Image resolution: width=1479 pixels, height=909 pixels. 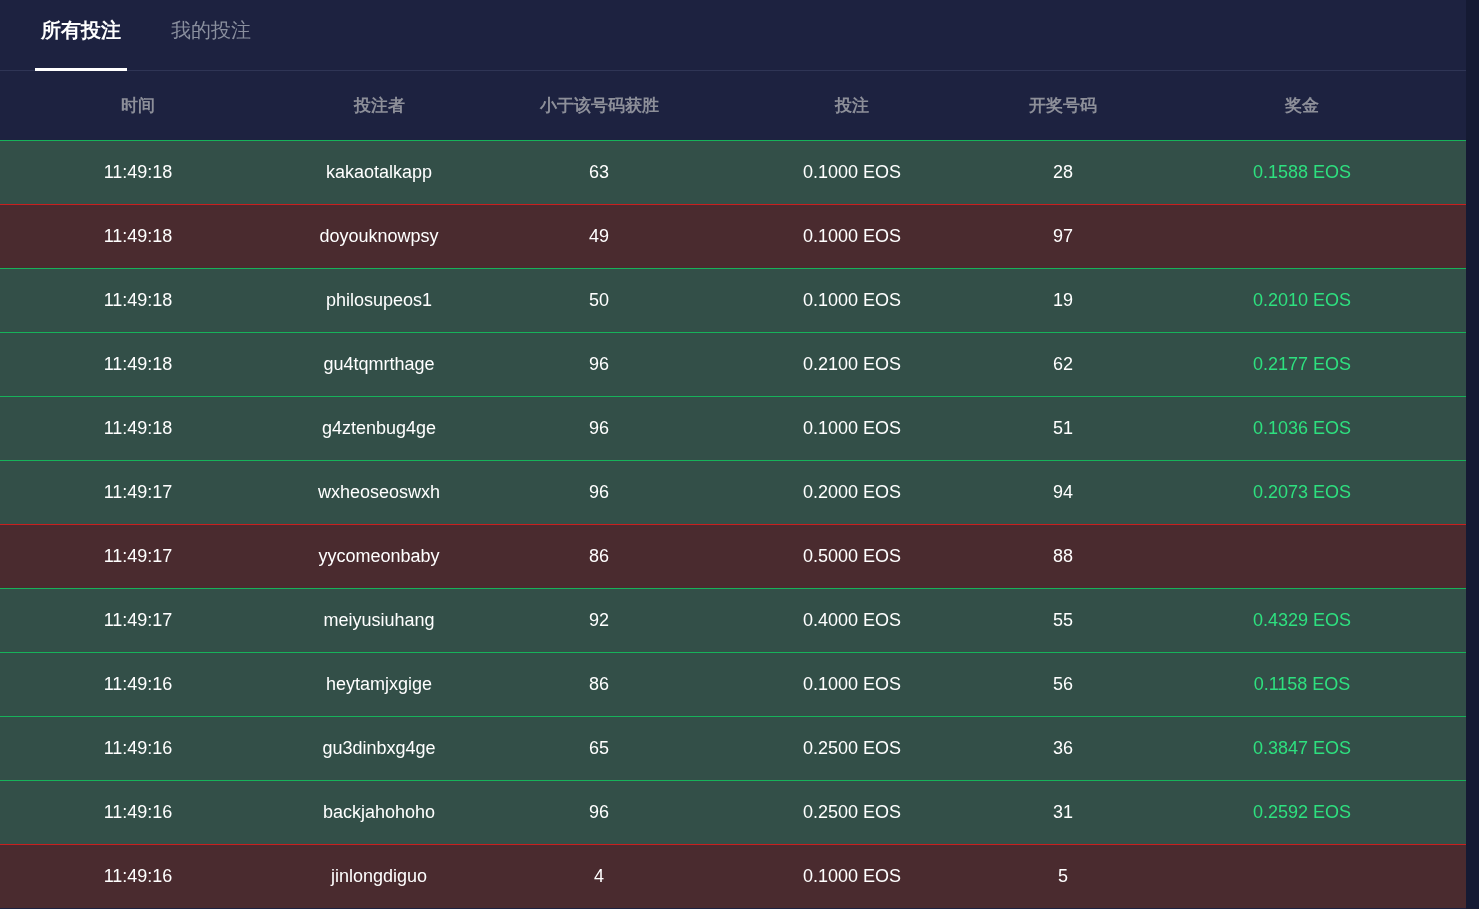 I want to click on table-cell-text: 65, so click(x=599, y=748).